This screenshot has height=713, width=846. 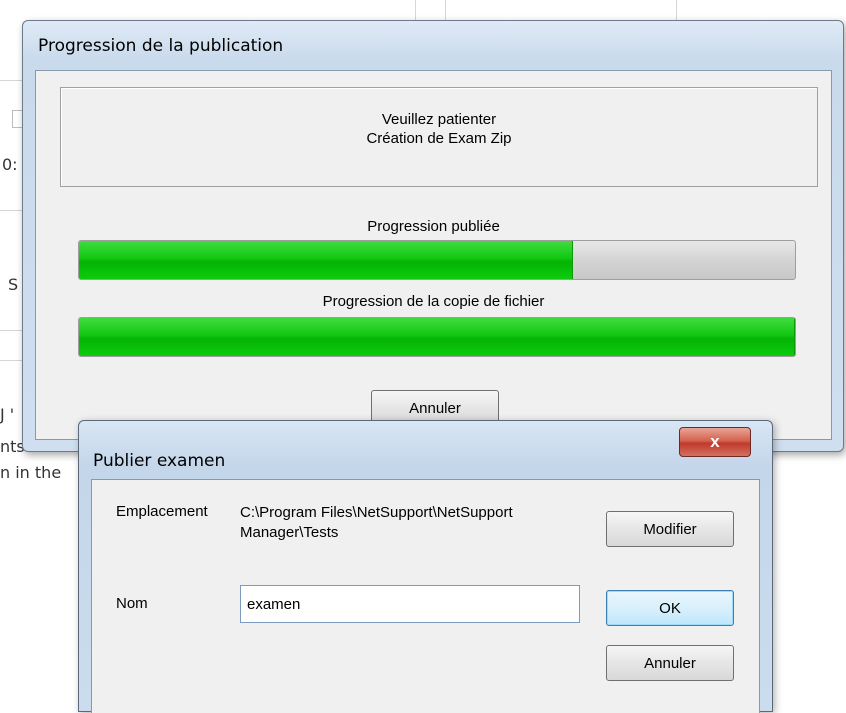 What do you see at coordinates (433, 226) in the screenshot?
I see `publish-progress-label: Progression publiée` at bounding box center [433, 226].